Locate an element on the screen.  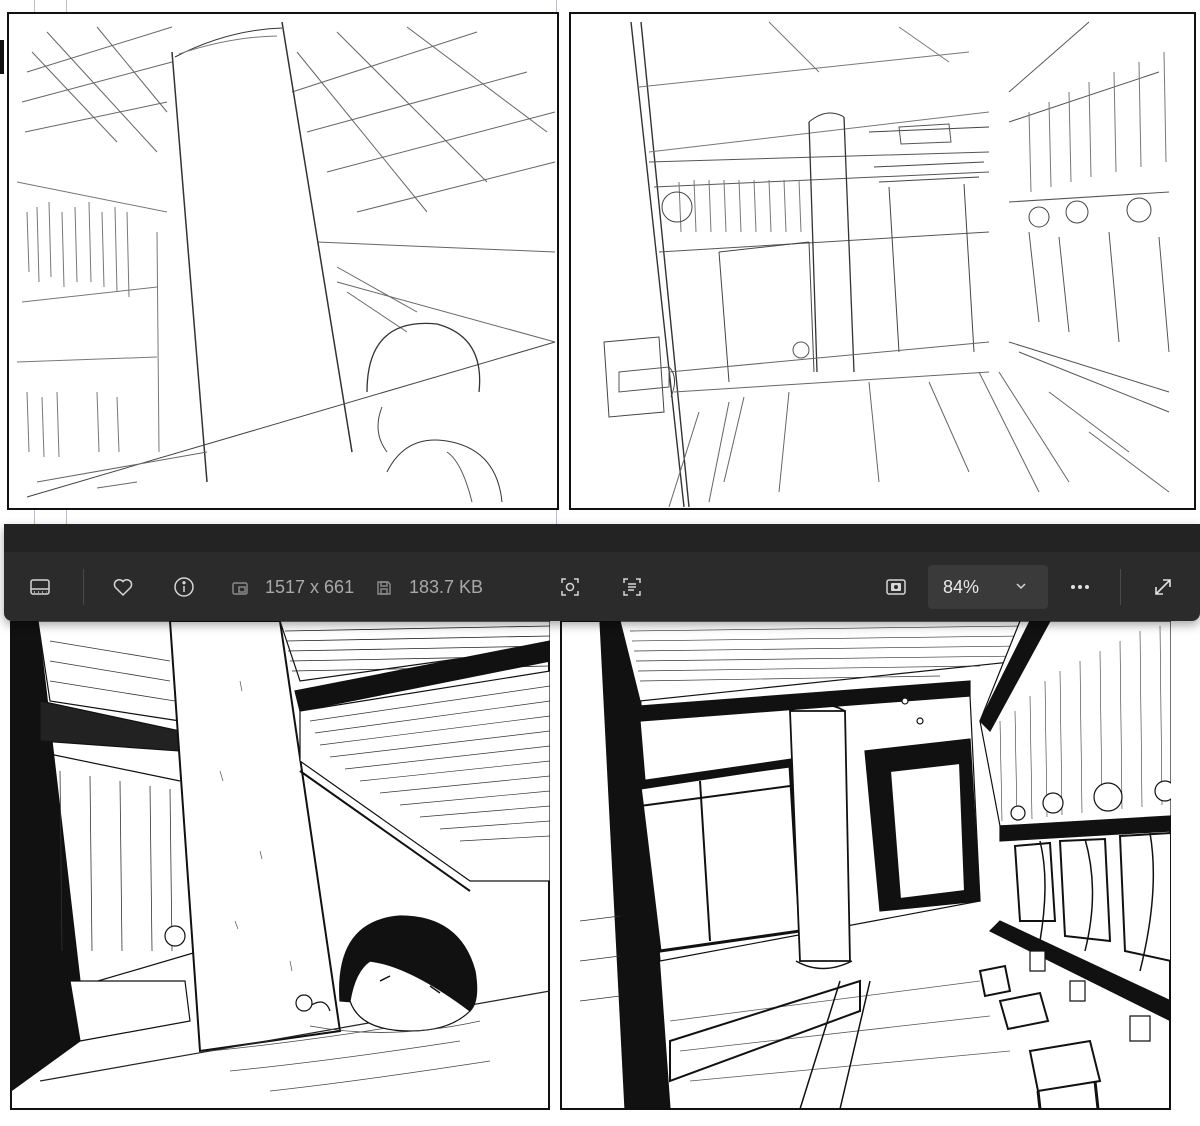
visual-search-icon is located at coordinates (570, 587).